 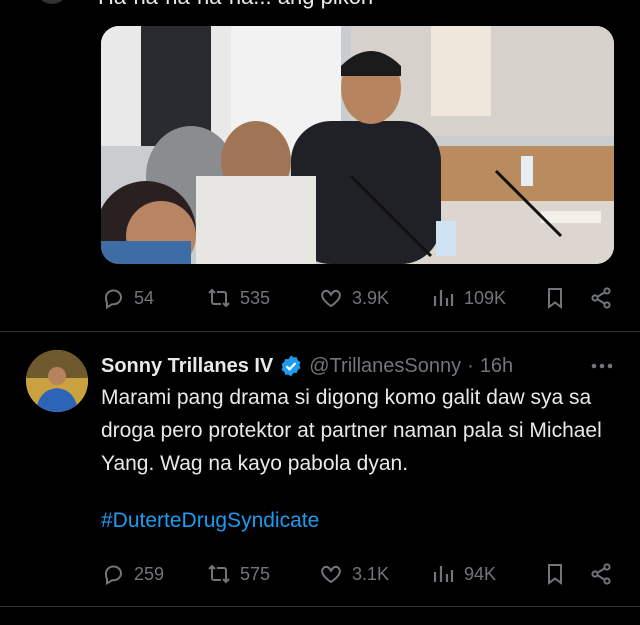 I want to click on bottom-divider, so click(x=320, y=606).